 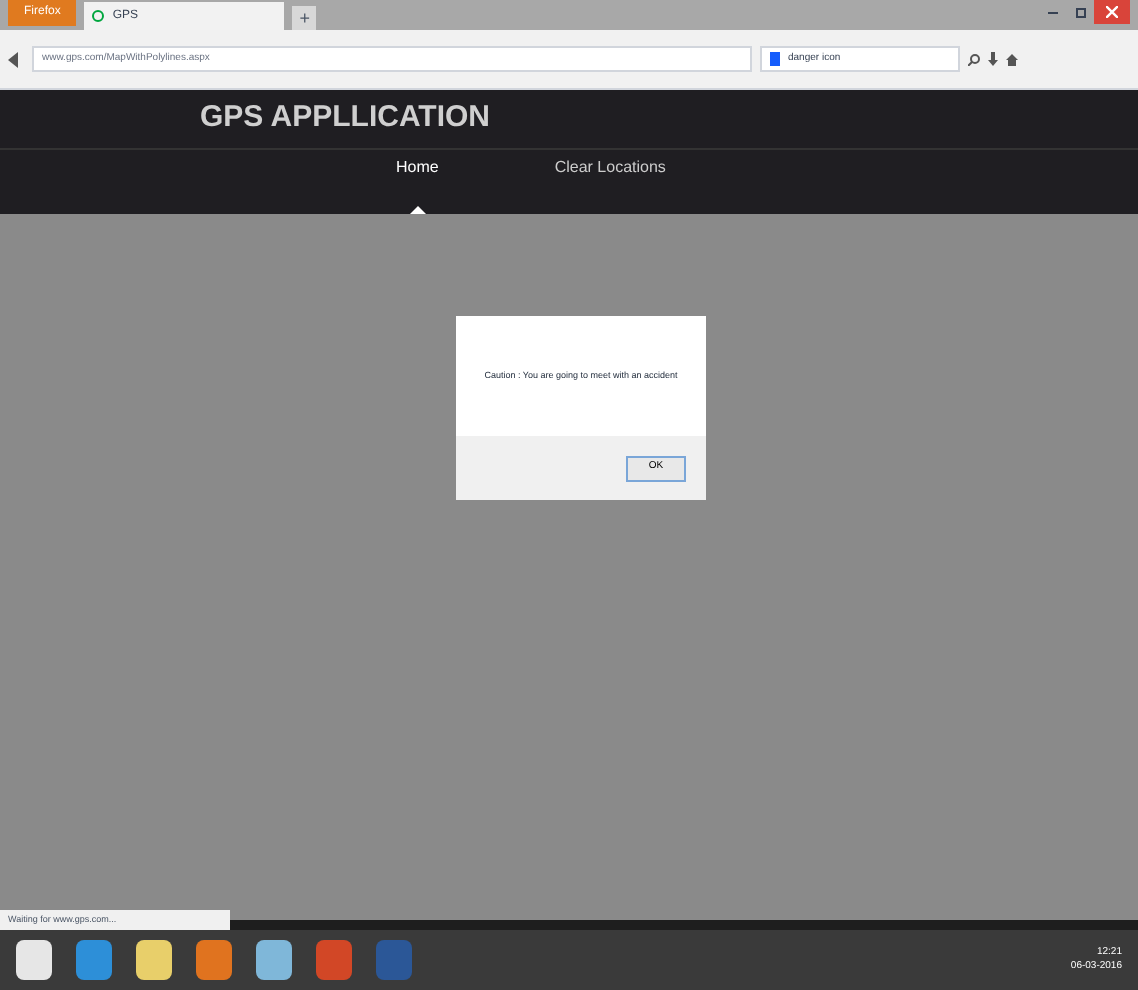 I want to click on nav-link: Home, so click(x=417, y=182).